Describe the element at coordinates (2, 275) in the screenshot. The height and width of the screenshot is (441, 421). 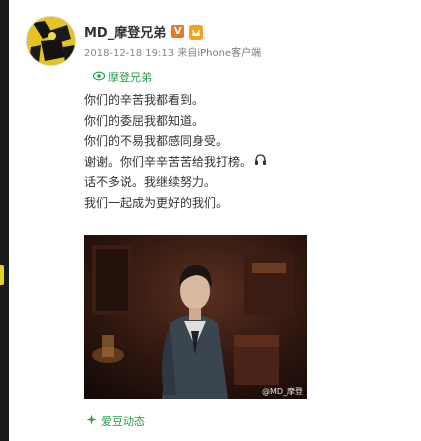
I see `side-marker` at that location.